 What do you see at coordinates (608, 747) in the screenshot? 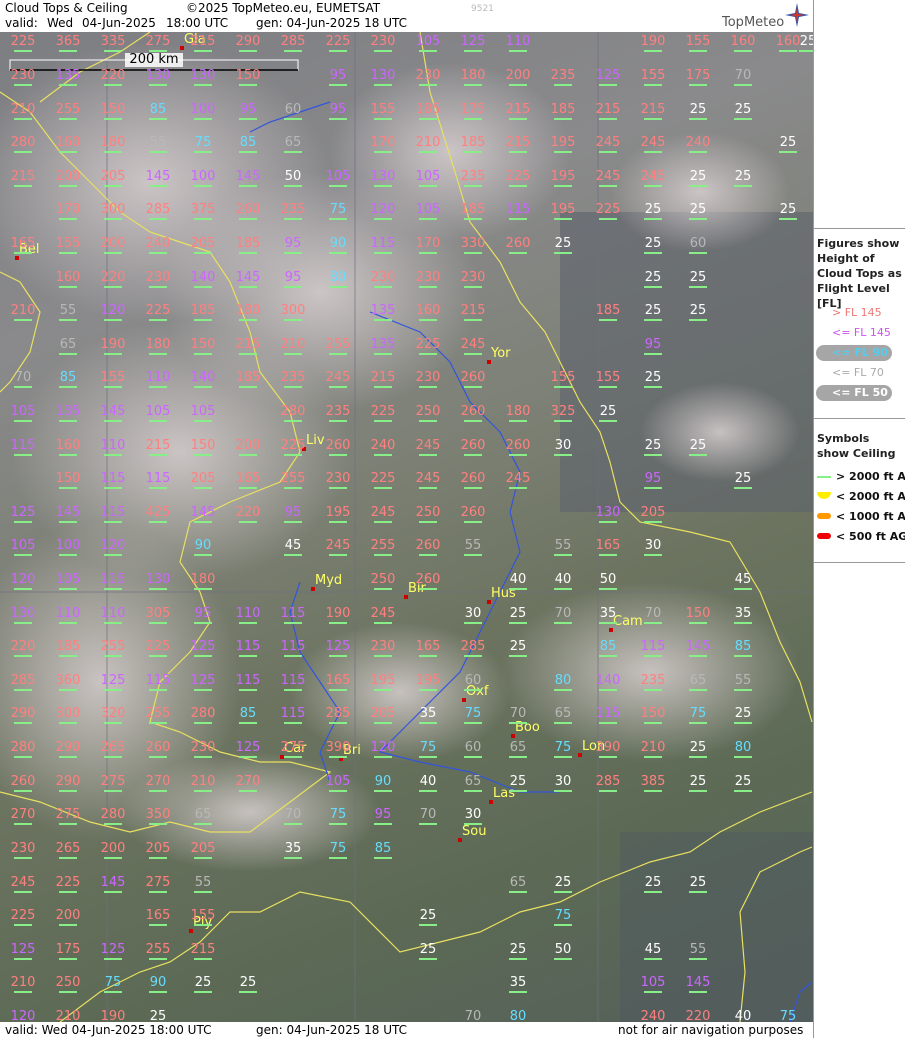
I see `flight-level-label: 390` at bounding box center [608, 747].